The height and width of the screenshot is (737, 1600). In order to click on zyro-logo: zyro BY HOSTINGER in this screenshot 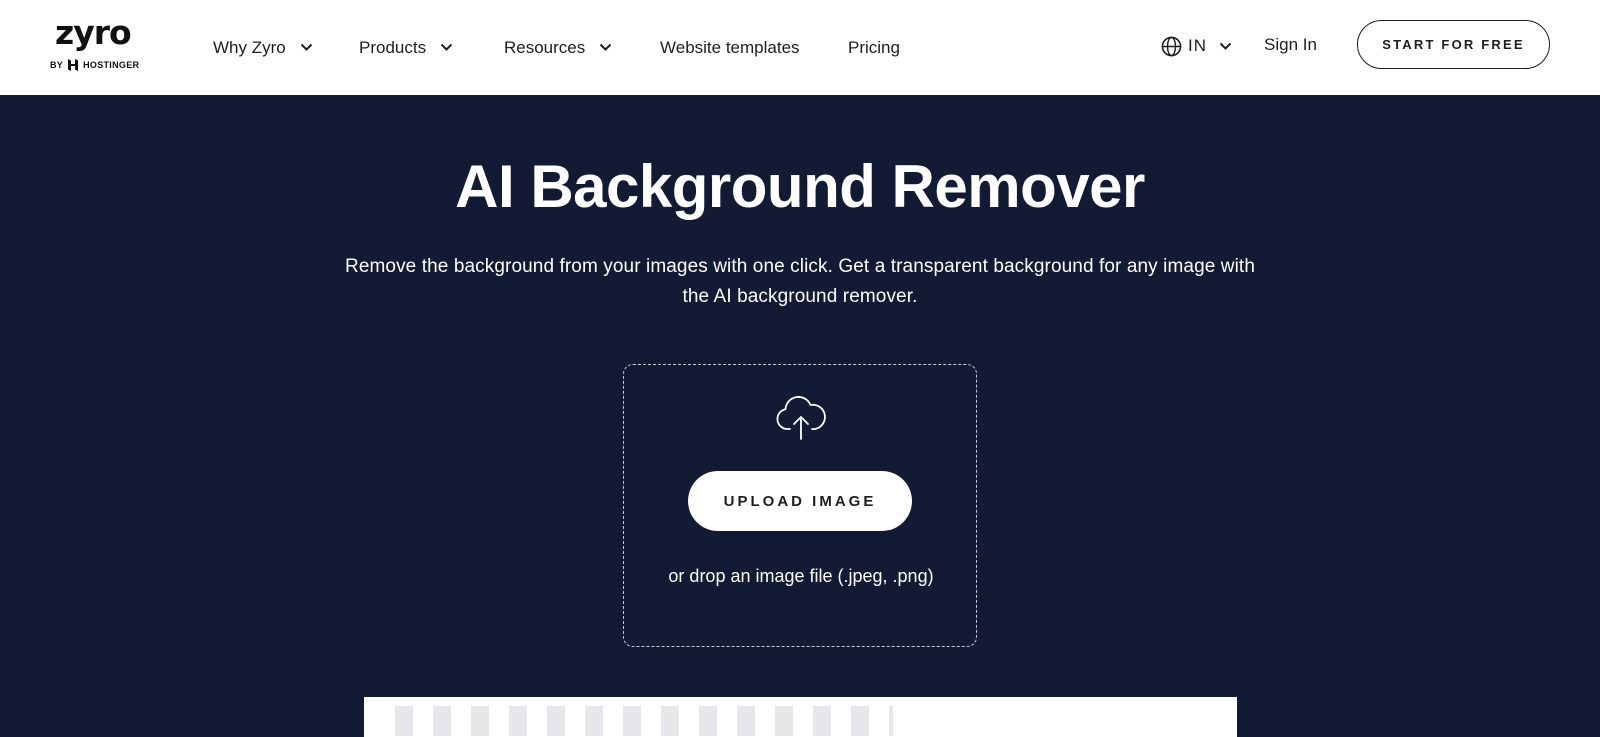, I will do `click(97, 44)`.